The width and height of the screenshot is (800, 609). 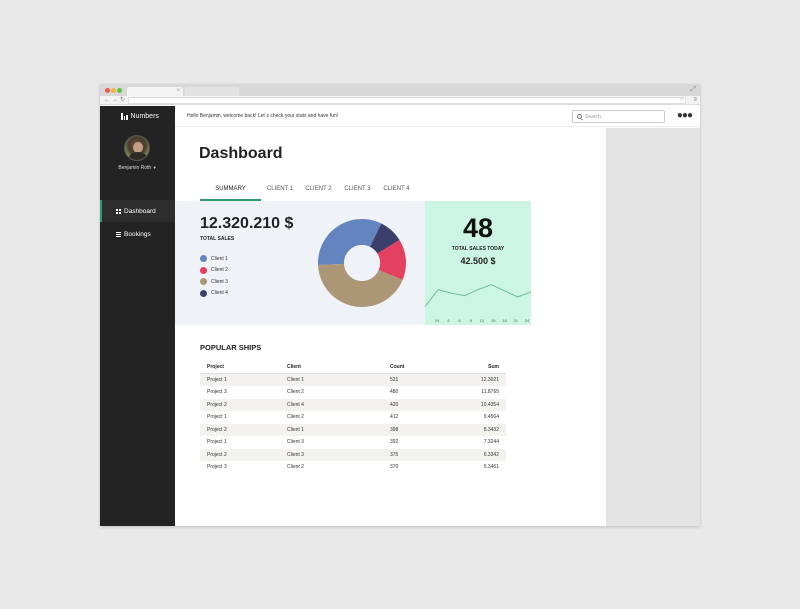 I want to click on clear-url-icon: ×, so click(x=681, y=100).